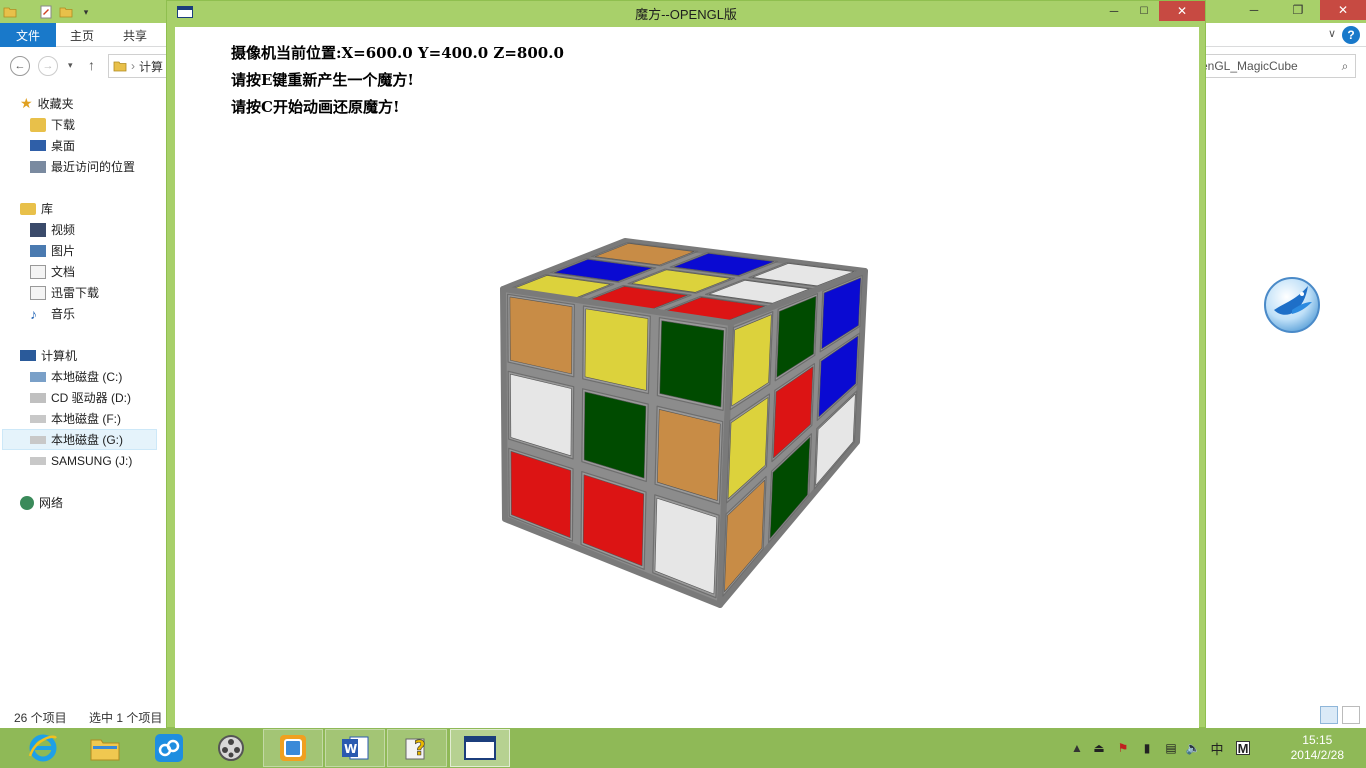 This screenshot has width=1366, height=768. I want to click on customize-toolbar-icon: ▾, so click(86, 12).